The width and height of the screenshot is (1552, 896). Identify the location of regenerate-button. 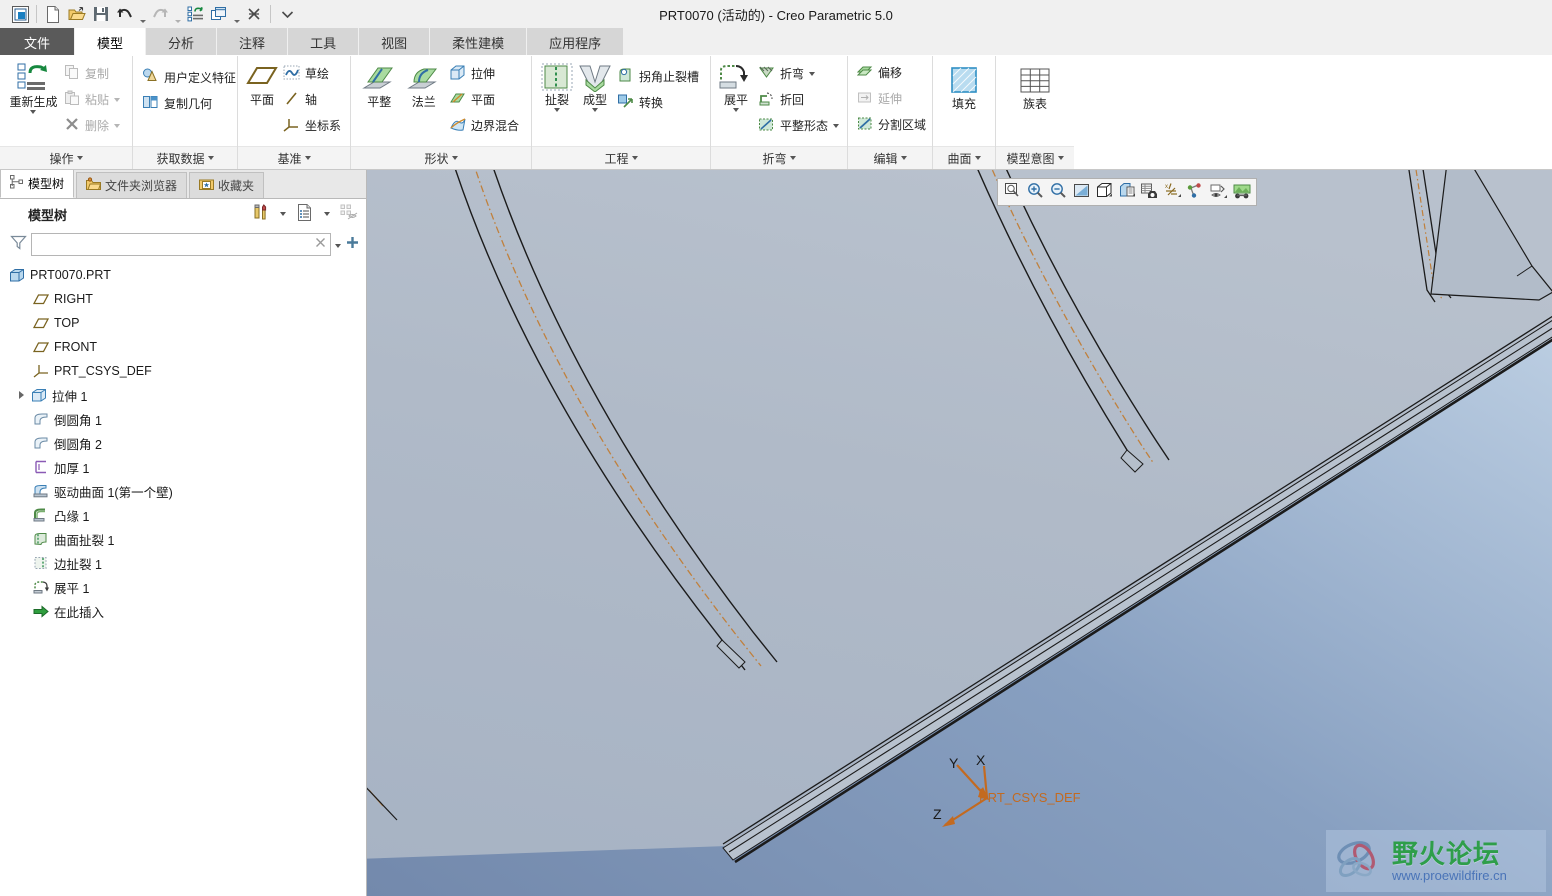
(195, 14).